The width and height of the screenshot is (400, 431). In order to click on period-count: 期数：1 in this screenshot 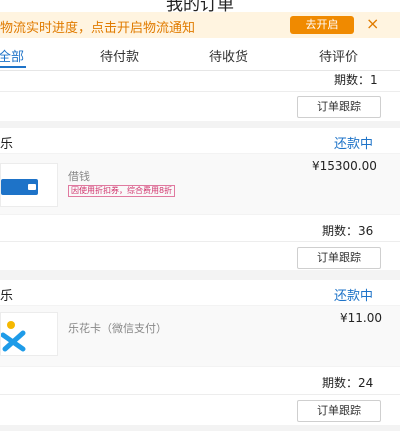, I will do `click(356, 80)`.